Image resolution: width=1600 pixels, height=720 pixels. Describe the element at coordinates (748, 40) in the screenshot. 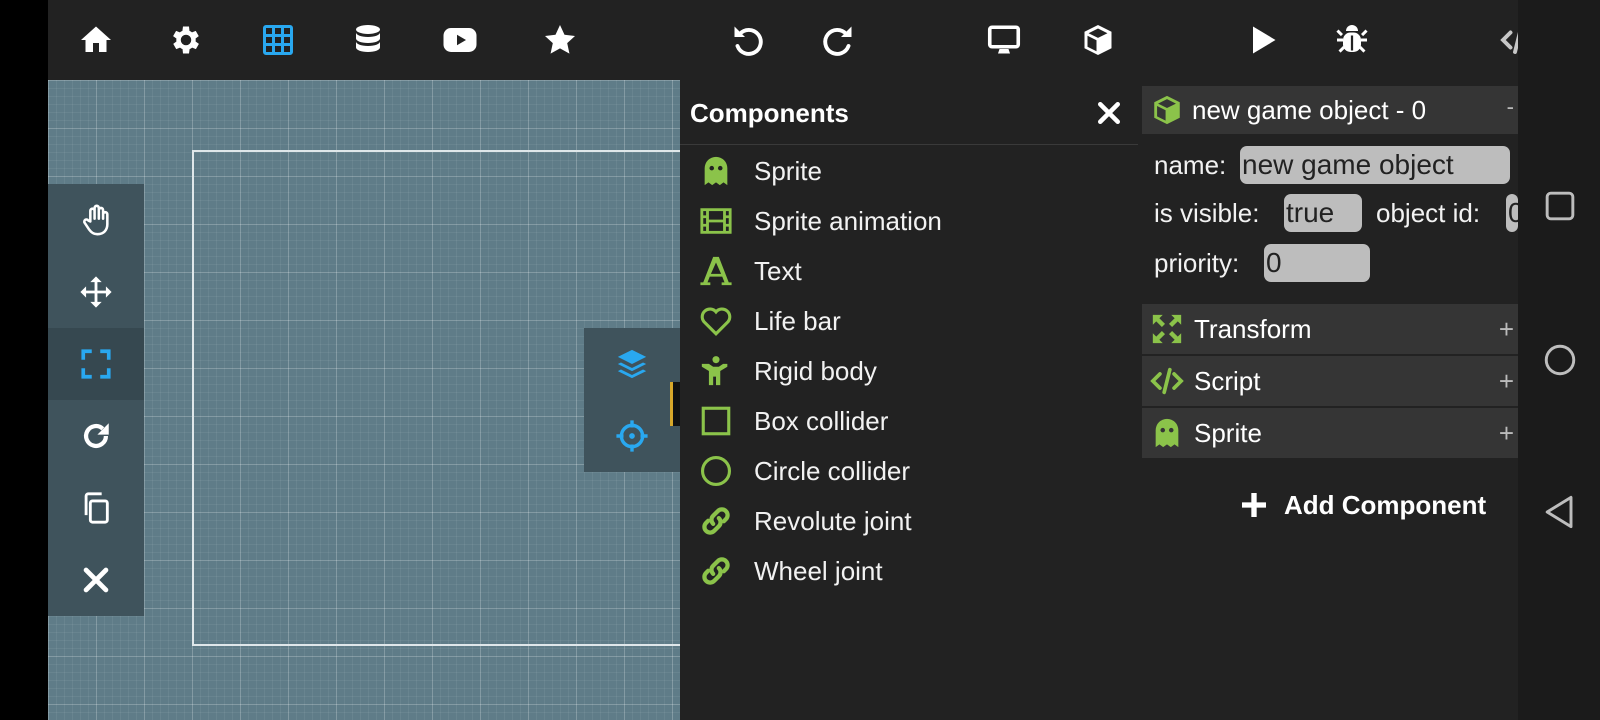

I see `undo-icon` at that location.